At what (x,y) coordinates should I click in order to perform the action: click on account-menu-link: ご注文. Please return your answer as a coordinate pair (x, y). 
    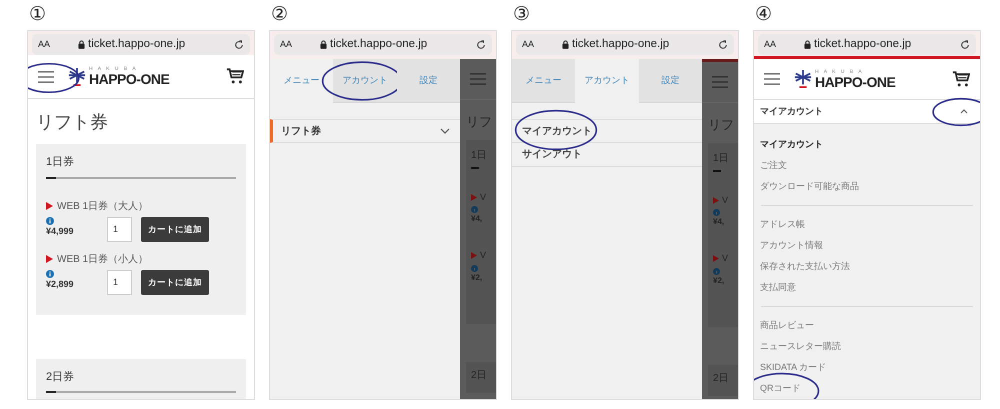
    Looking at the image, I should click on (773, 165).